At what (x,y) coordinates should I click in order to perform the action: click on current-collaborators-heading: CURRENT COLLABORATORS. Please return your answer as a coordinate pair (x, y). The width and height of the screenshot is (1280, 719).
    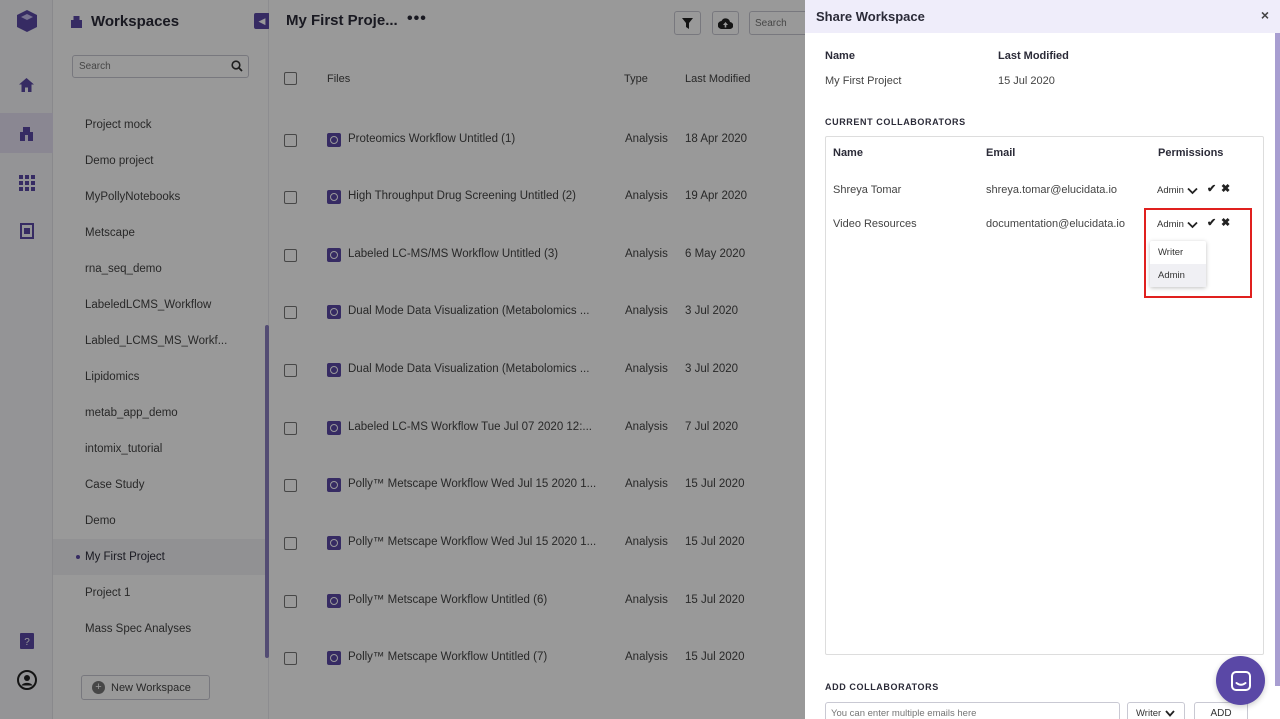
    Looking at the image, I should click on (895, 122).